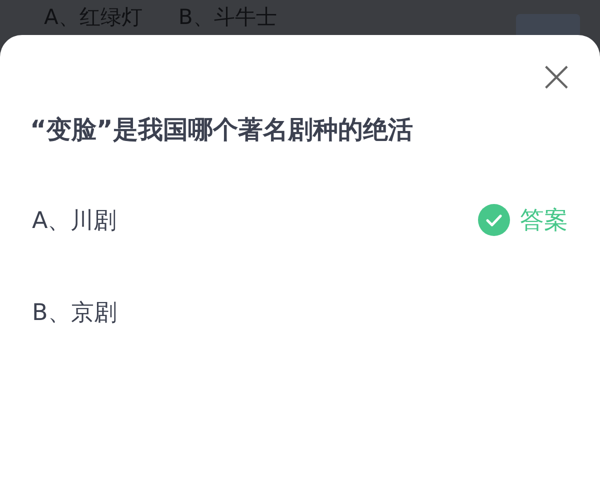 The image size is (600, 490). I want to click on question-text: “变脸”是我国哪个著名剧种的绝活, so click(222, 130).